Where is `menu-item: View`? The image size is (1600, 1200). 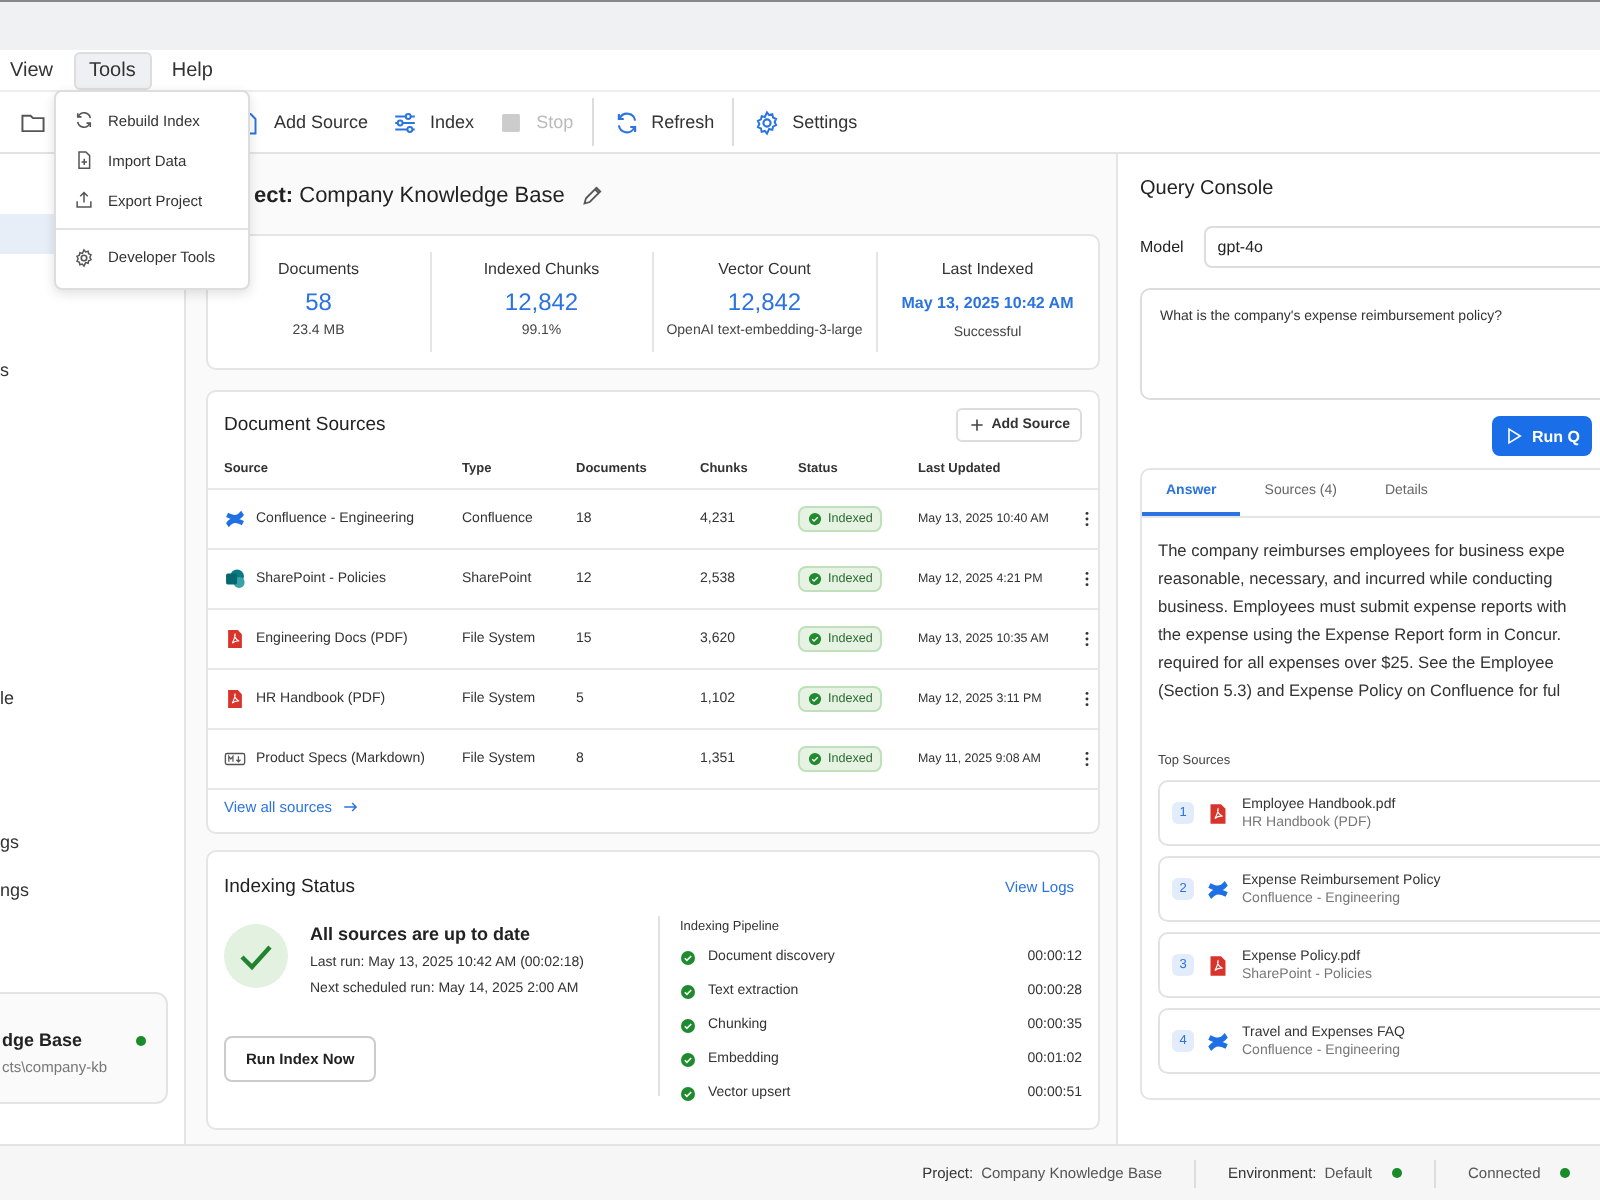 menu-item: View is located at coordinates (34, 70).